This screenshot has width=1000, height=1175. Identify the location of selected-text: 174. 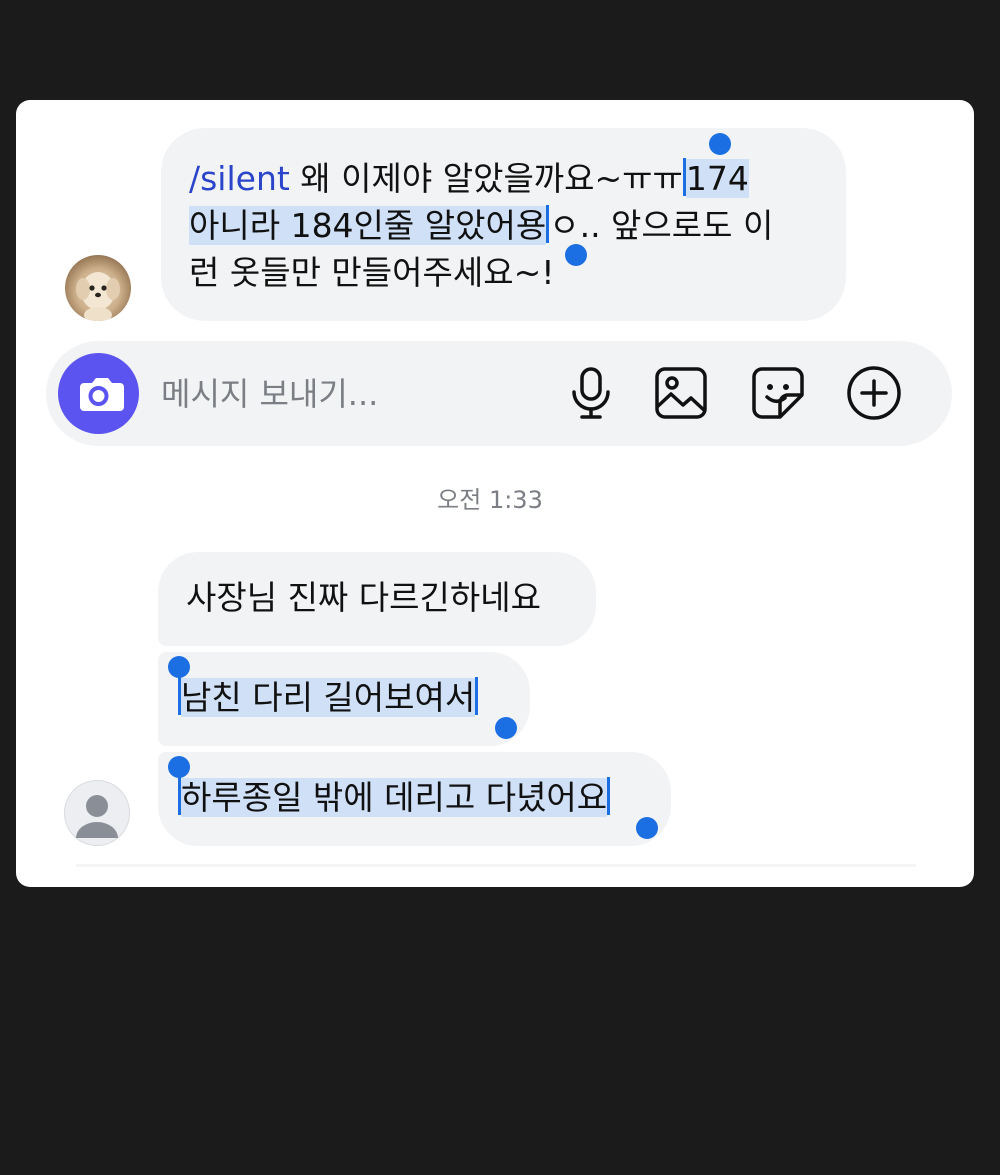
(717, 178).